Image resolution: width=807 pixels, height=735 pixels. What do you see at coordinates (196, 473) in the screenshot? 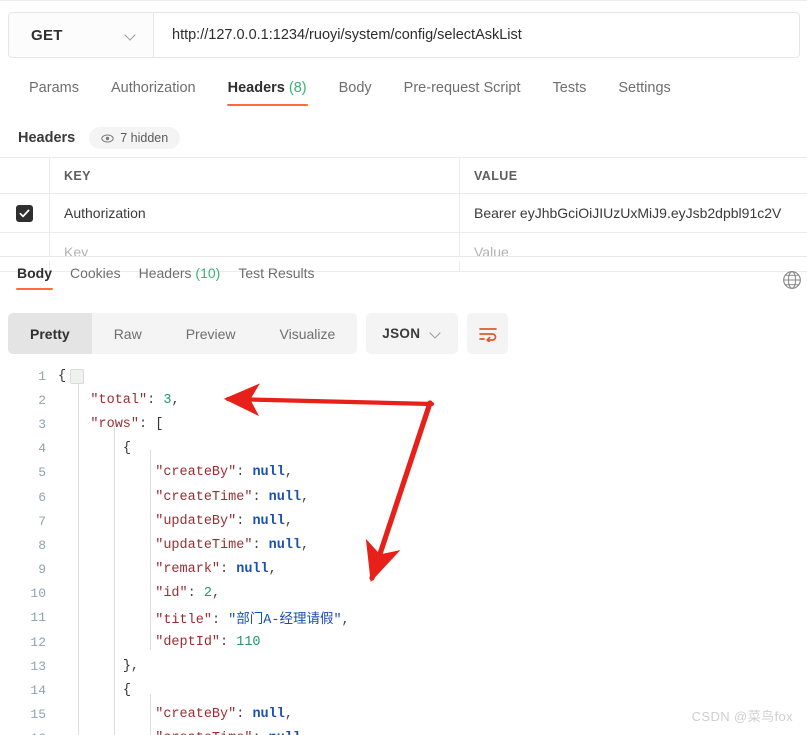
I see `code-token: "createBy"` at bounding box center [196, 473].